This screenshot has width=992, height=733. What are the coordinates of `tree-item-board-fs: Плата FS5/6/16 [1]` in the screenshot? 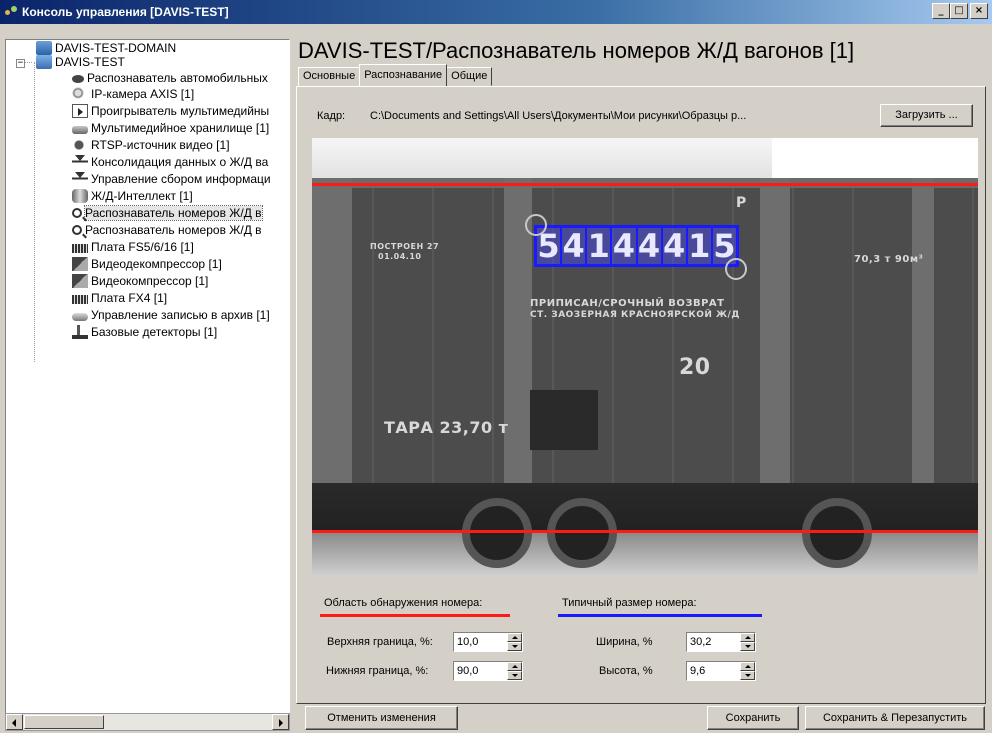 It's located at (133, 247).